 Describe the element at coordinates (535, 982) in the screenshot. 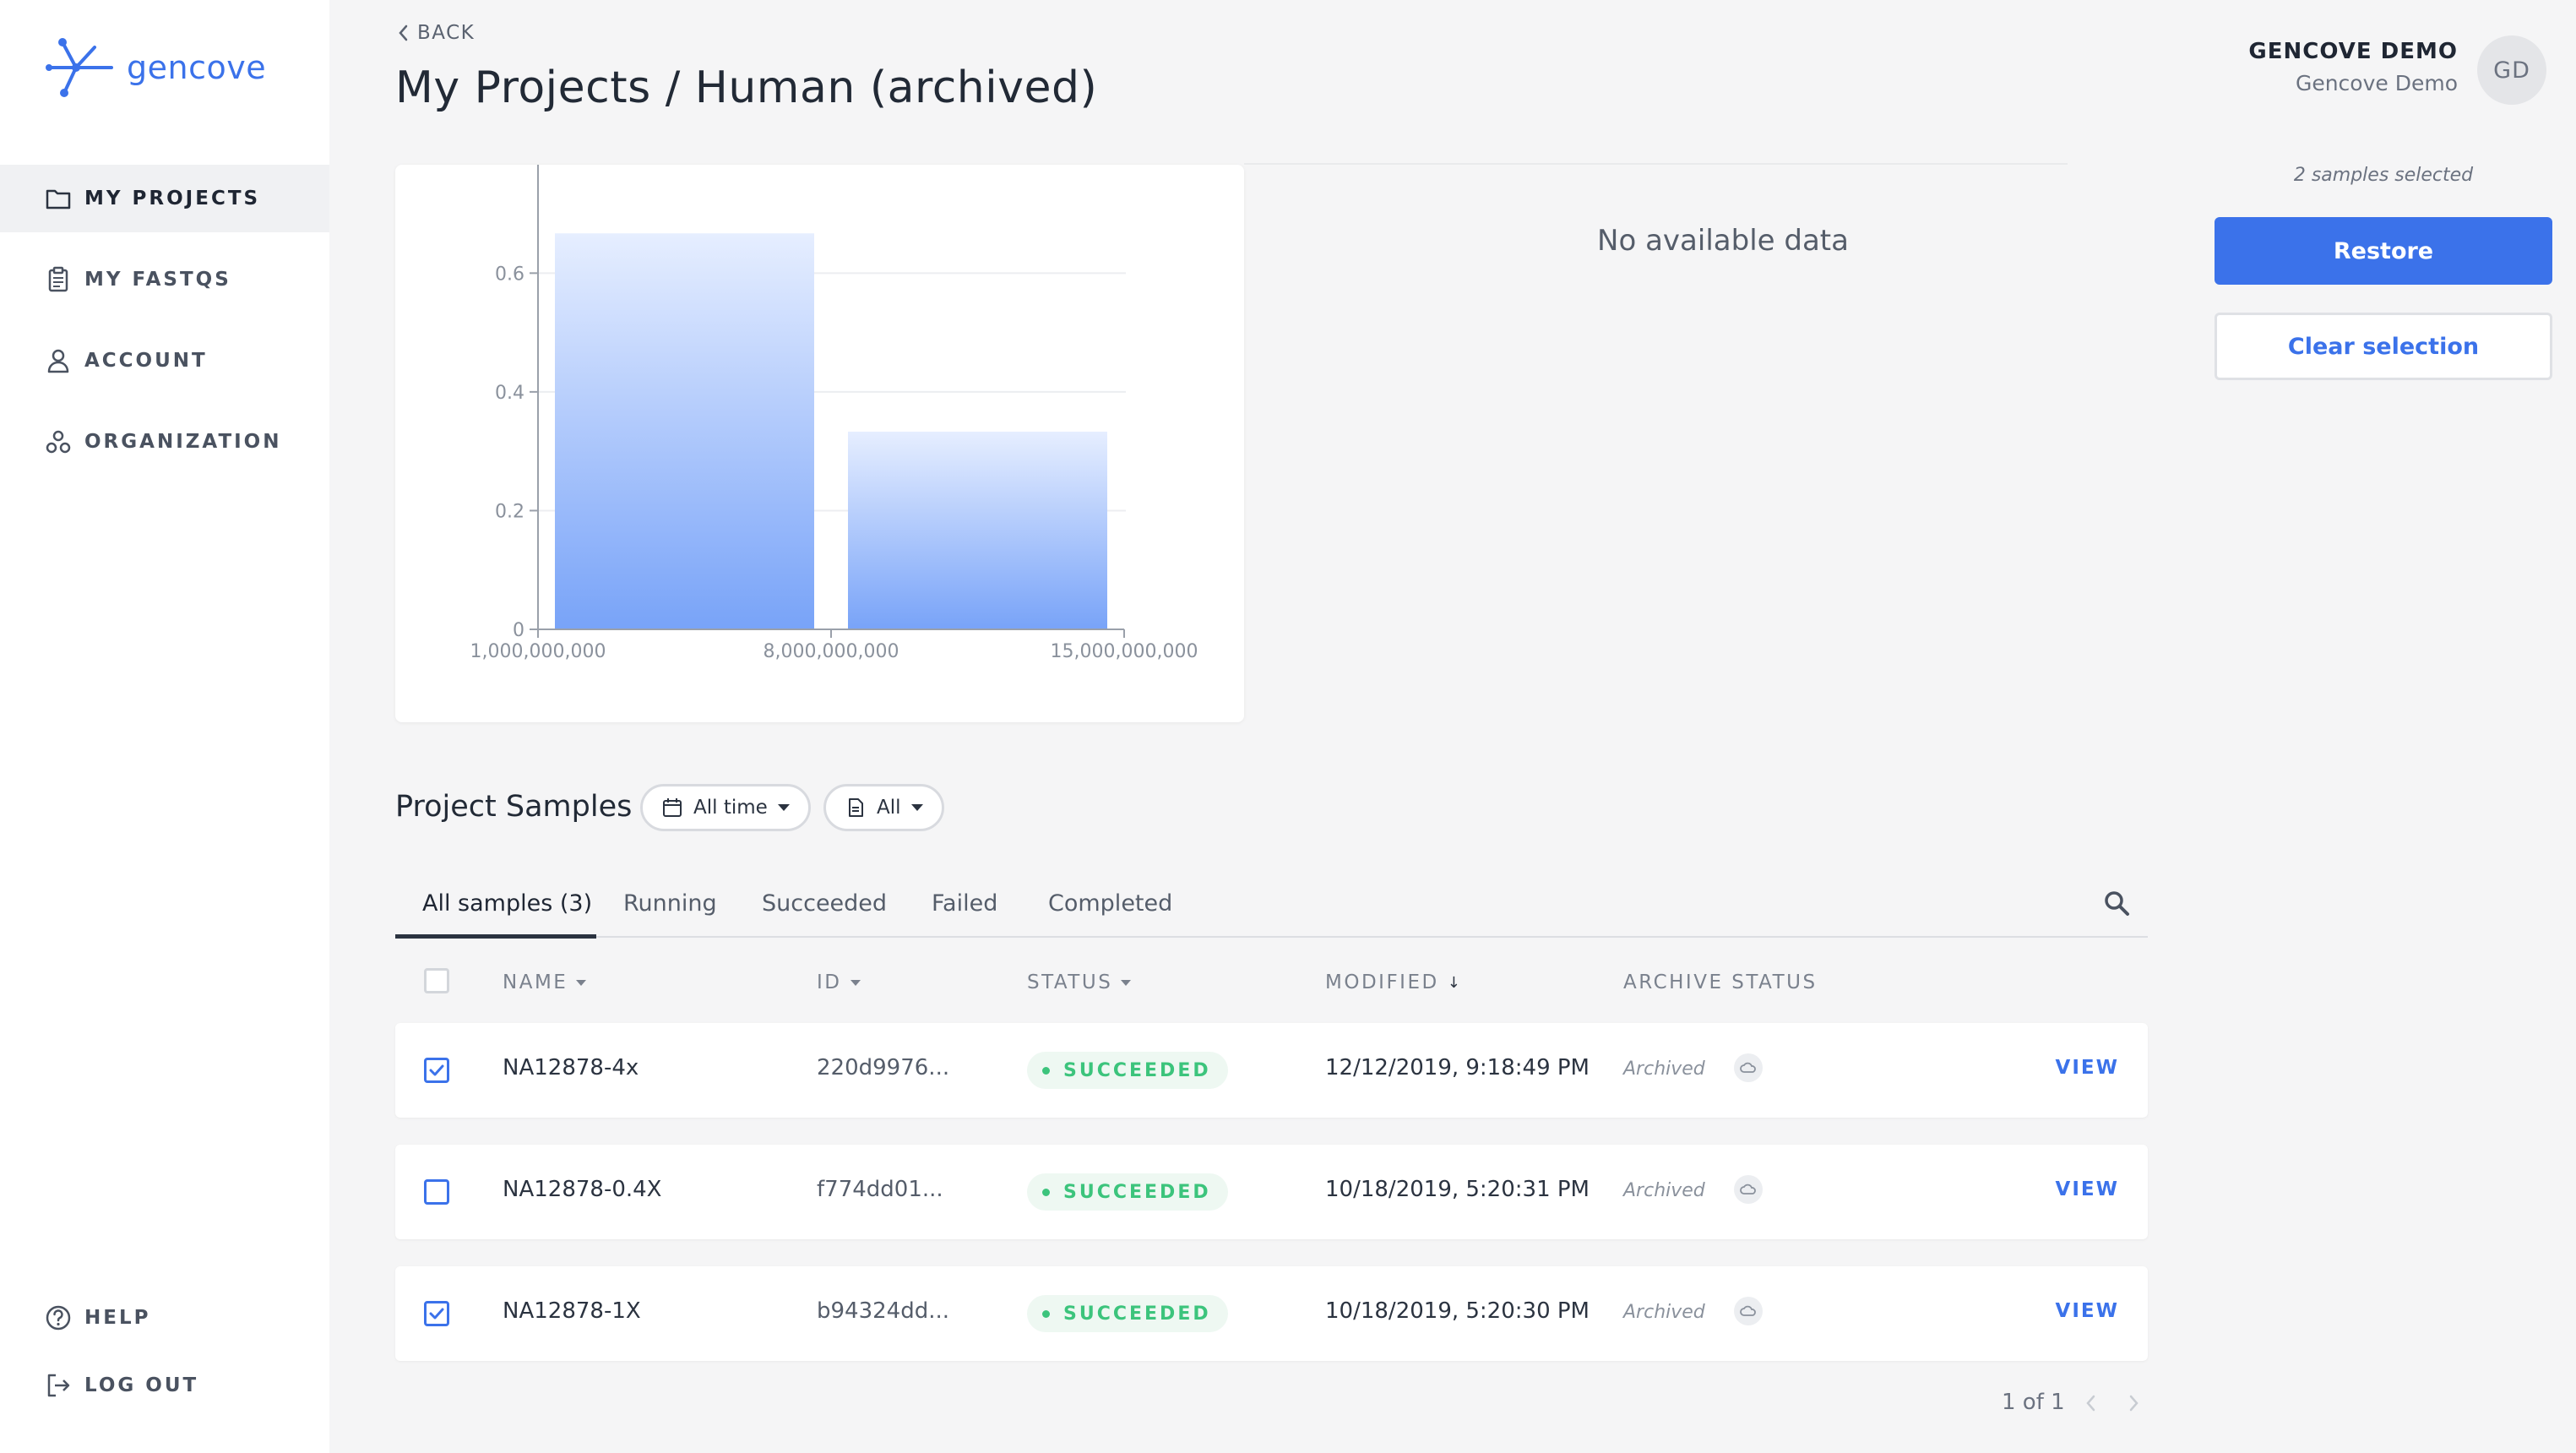

I see `column-header-label: NAME` at that location.